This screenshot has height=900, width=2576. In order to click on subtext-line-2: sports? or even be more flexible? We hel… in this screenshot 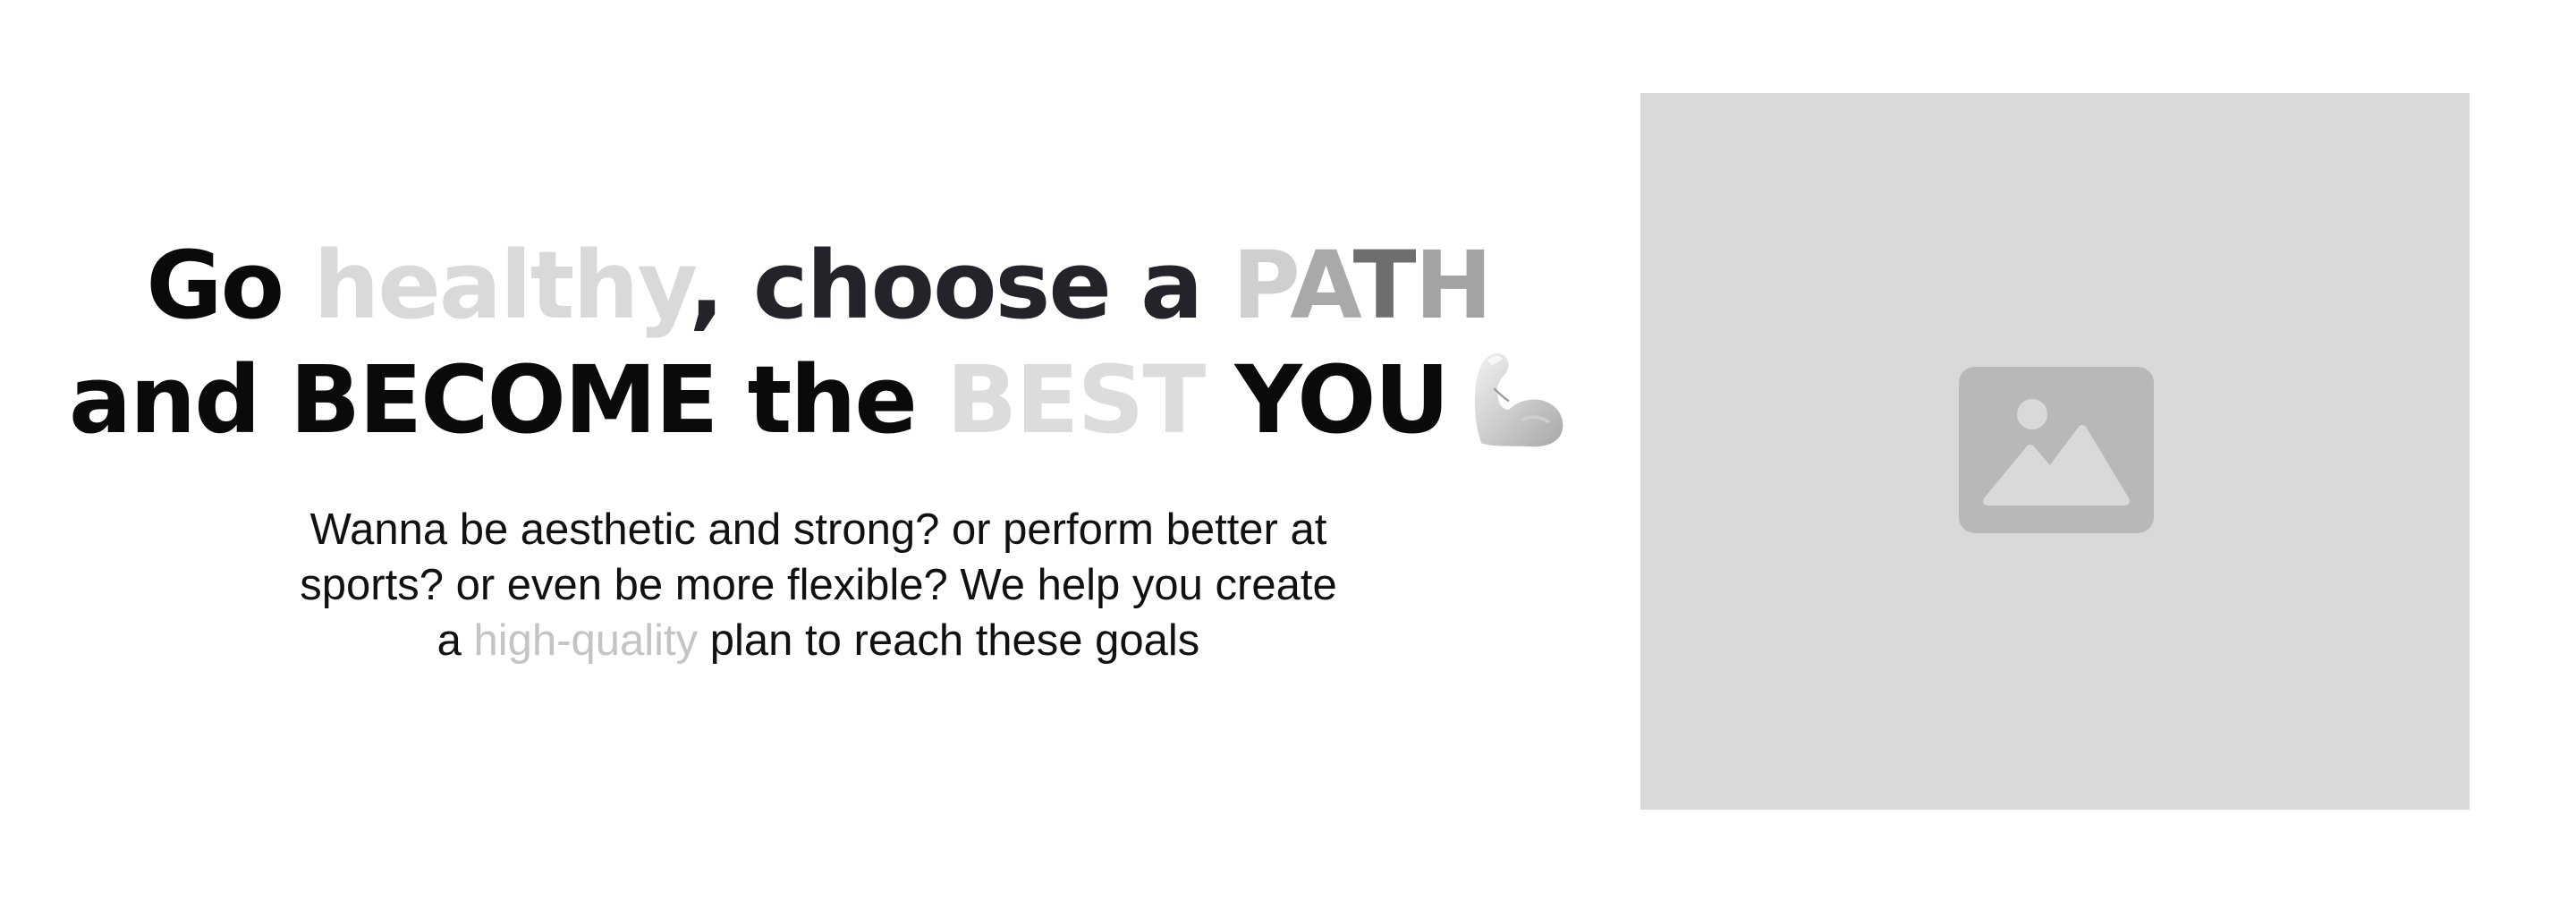, I will do `click(818, 585)`.